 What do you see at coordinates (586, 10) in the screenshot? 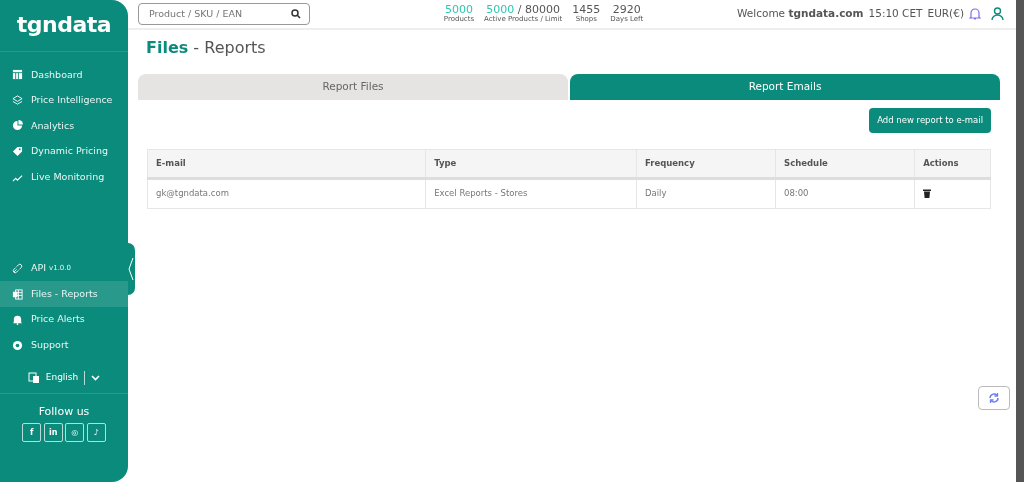
I see `stat-value: 1455` at bounding box center [586, 10].